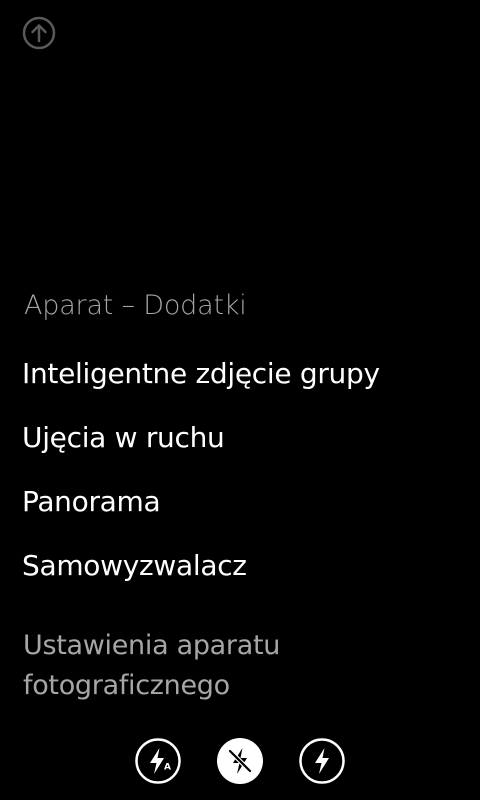 The width and height of the screenshot is (480, 800). What do you see at coordinates (135, 305) in the screenshot?
I see `menu-title: Aparat – Dodatki` at bounding box center [135, 305].